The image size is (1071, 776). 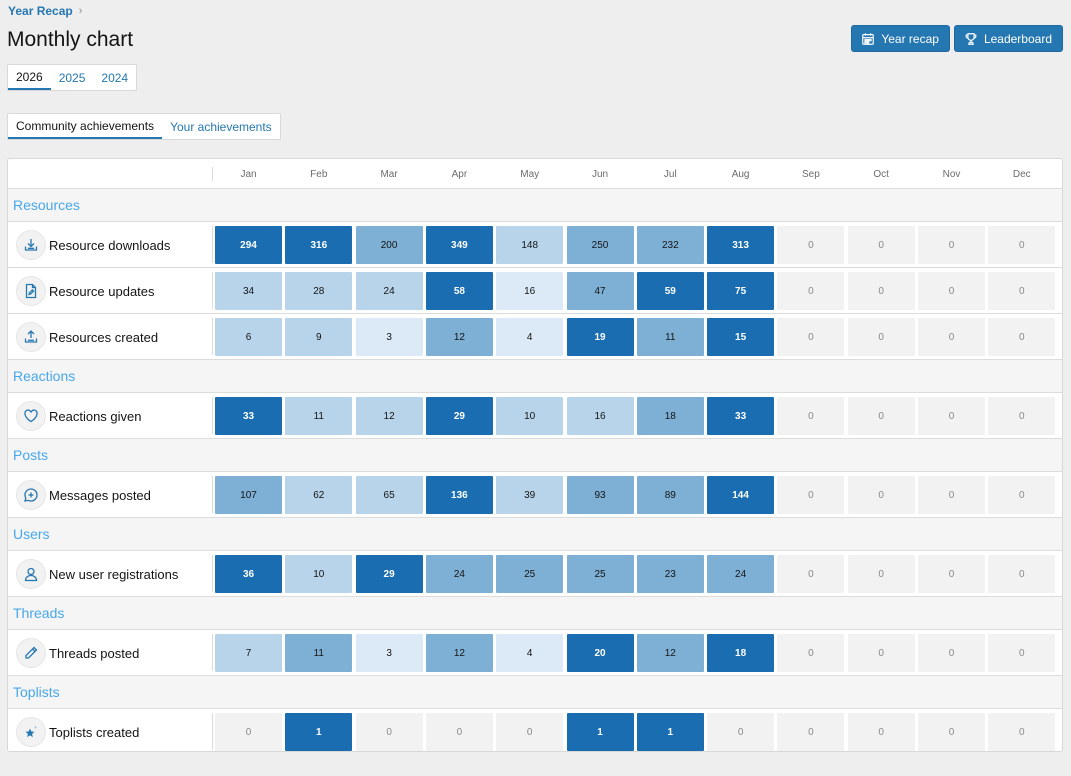 I want to click on heatmap-cell-jul: 1, so click(x=670, y=732).